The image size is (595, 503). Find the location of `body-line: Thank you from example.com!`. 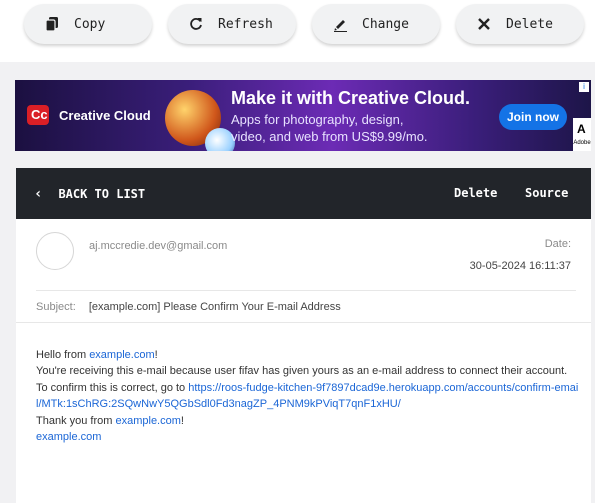

body-line: Thank you from example.com! is located at coordinates (110, 420).